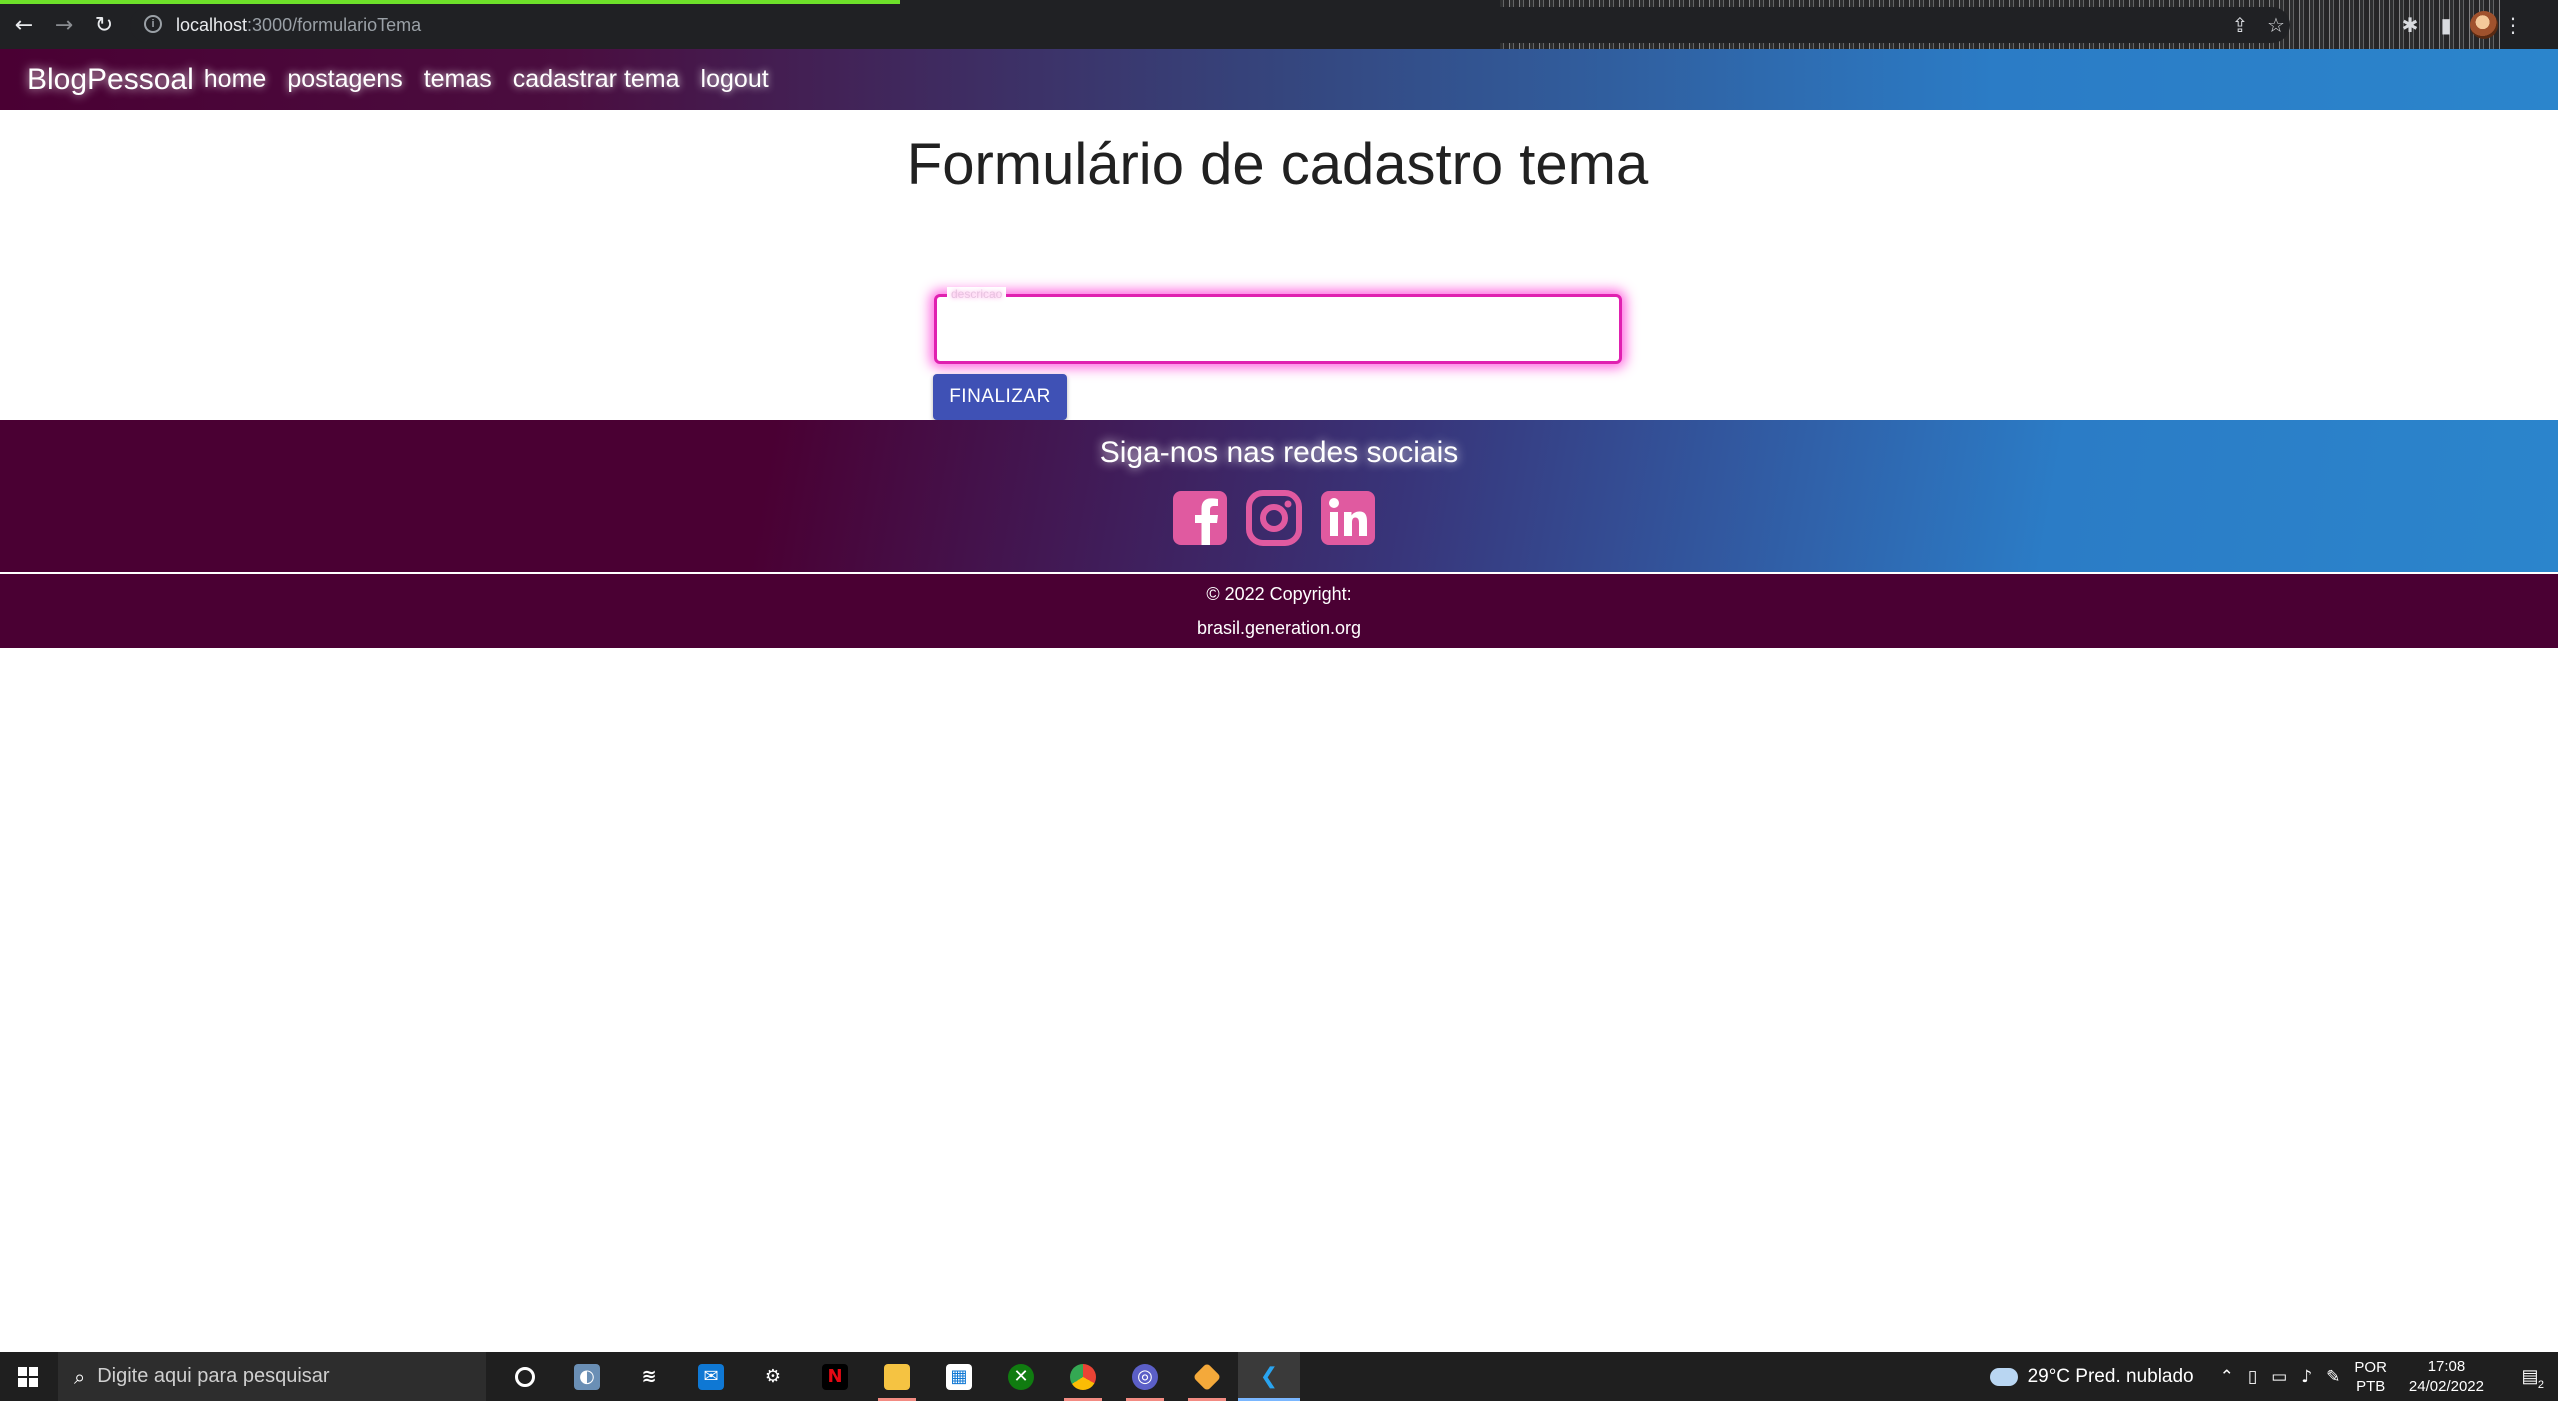 This screenshot has height=1401, width=2558. What do you see at coordinates (1279, 628) in the screenshot?
I see `site-link: brasil.generation.org` at bounding box center [1279, 628].